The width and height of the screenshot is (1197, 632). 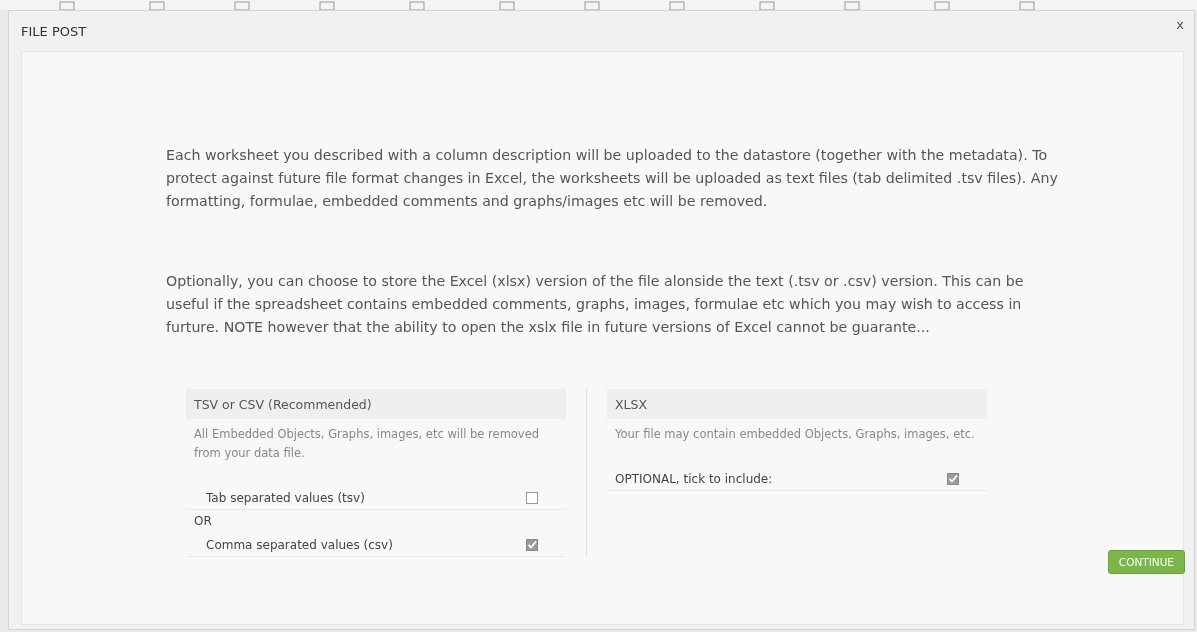 I want to click on panel-note: Your file may contain embedded Objects, Graphs, images, etc., so click(x=795, y=434).